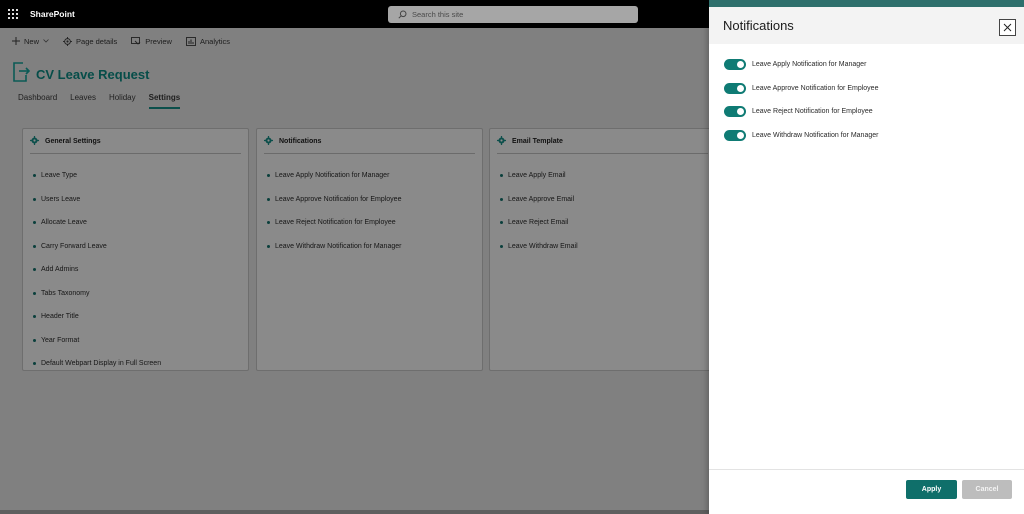 The width and height of the screenshot is (1024, 514). Describe the element at coordinates (735, 112) in the screenshot. I see `reject-notification-toggle` at that location.